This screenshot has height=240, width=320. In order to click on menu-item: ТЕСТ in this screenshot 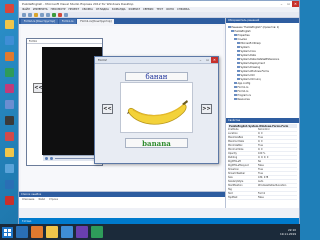, I will do `click(160, 9)`.